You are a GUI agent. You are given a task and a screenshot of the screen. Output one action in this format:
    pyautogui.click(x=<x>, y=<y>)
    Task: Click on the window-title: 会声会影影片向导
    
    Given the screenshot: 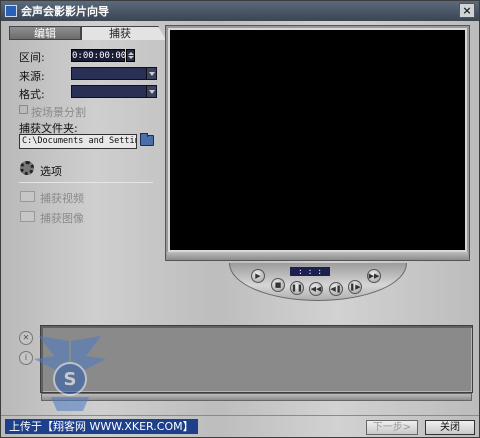 What is the action you would take?
    pyautogui.click(x=65, y=11)
    